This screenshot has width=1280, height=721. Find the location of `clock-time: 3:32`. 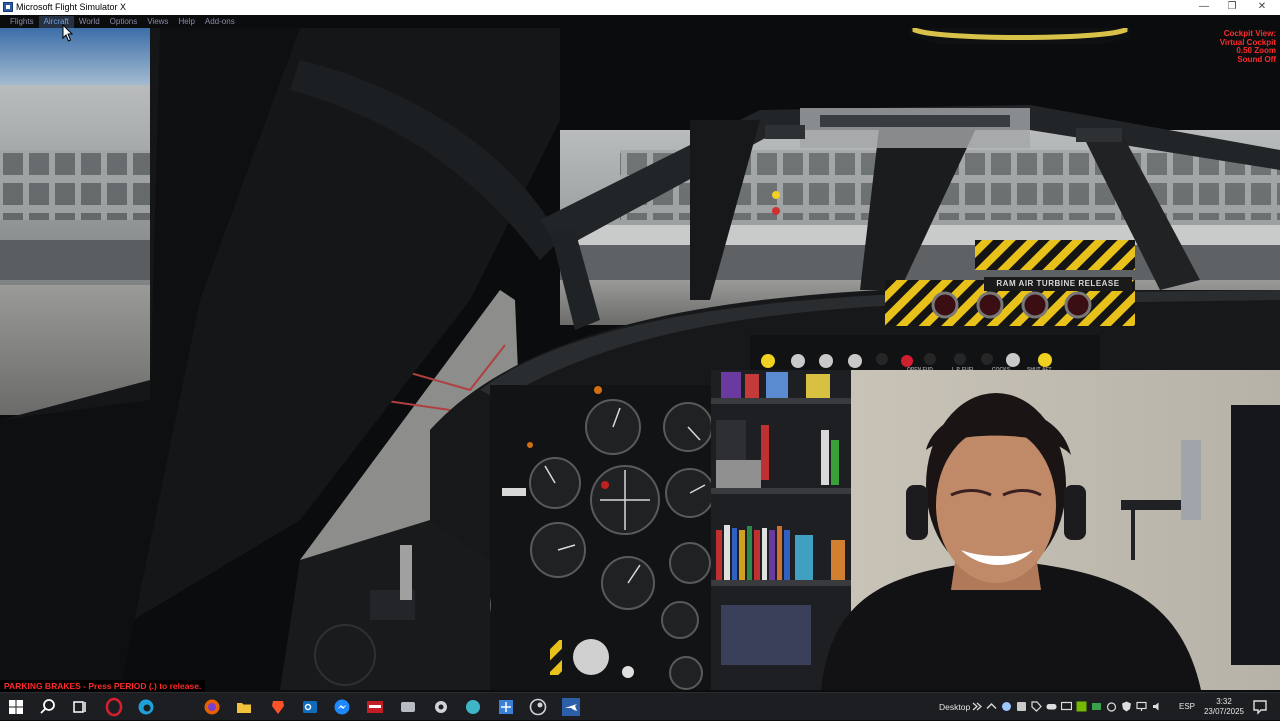

clock-time: 3:32 is located at coordinates (1224, 701).